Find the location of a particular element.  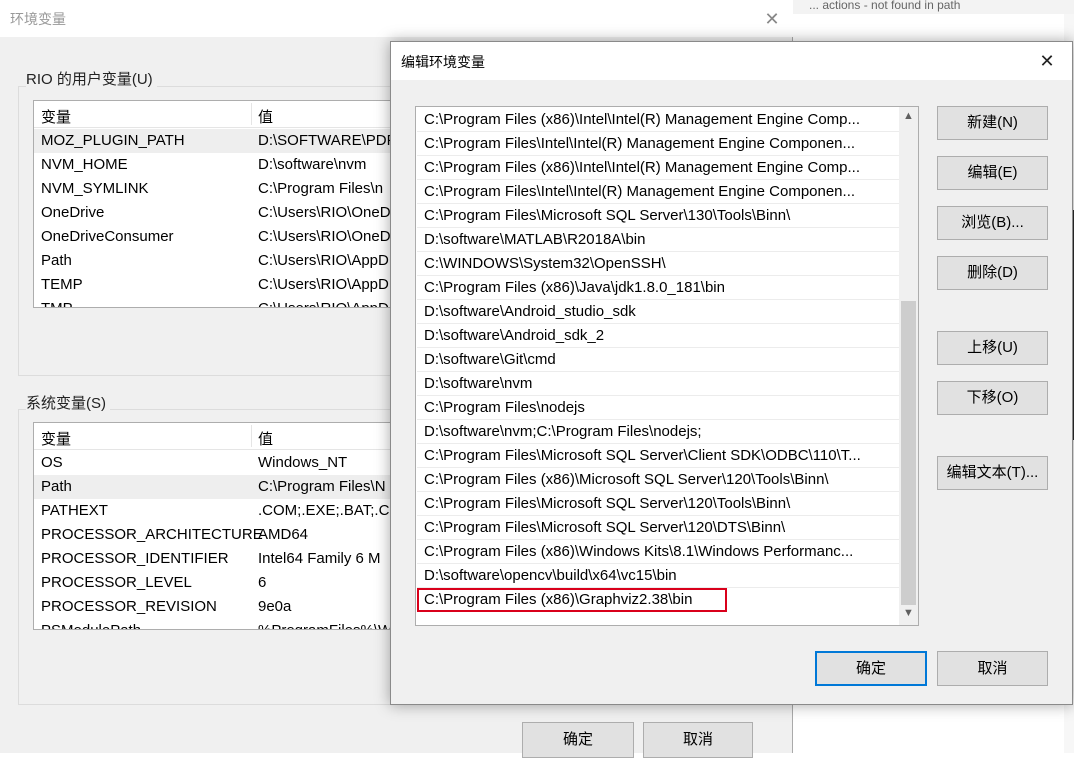

variable-name: PROCESSOR_IDENTIFIER is located at coordinates (135, 558).